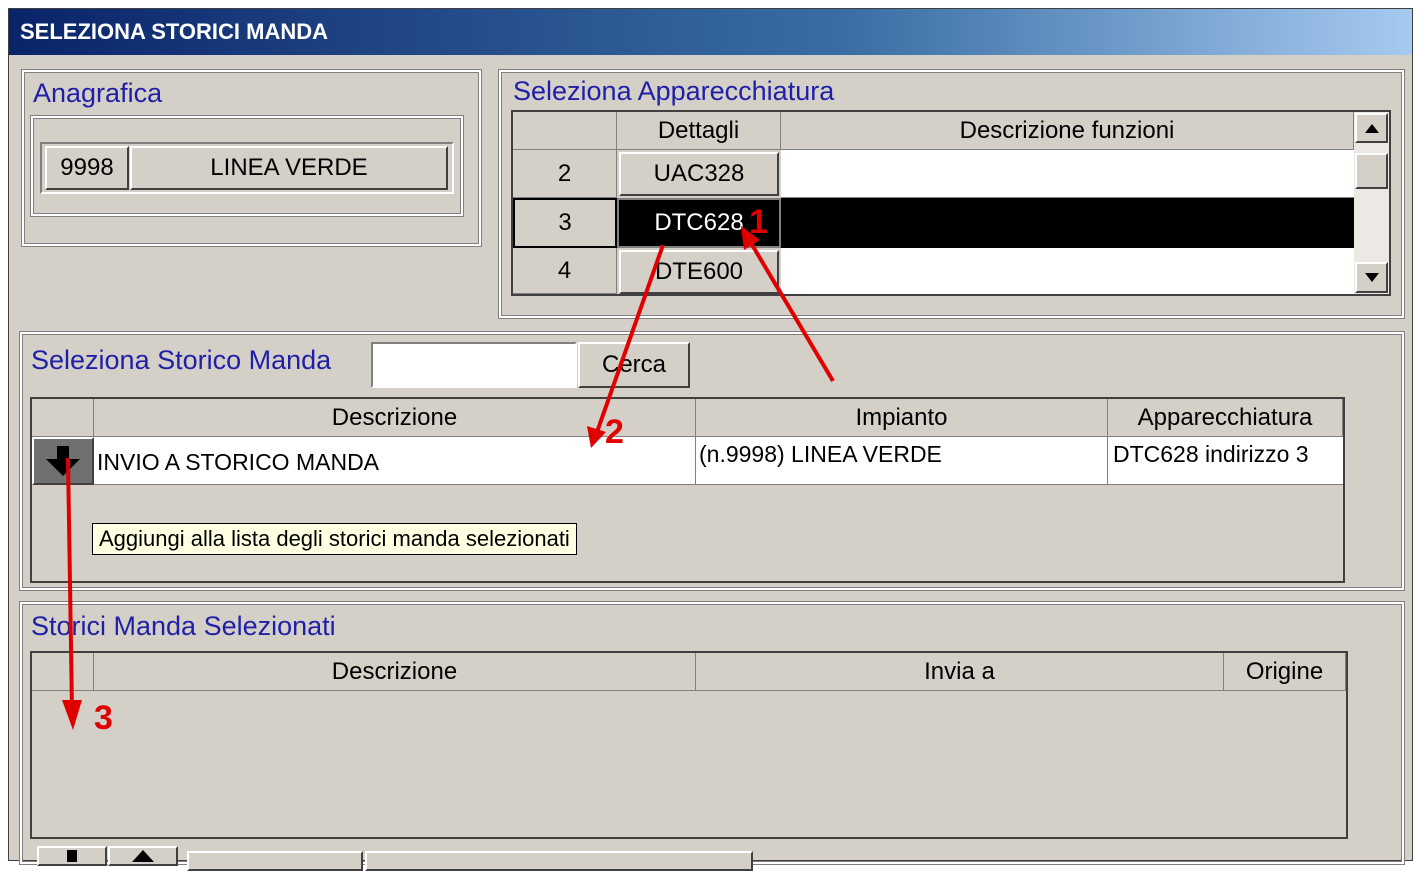  What do you see at coordinates (70, 584) in the screenshot?
I see `arrow-step3-line` at bounding box center [70, 584].